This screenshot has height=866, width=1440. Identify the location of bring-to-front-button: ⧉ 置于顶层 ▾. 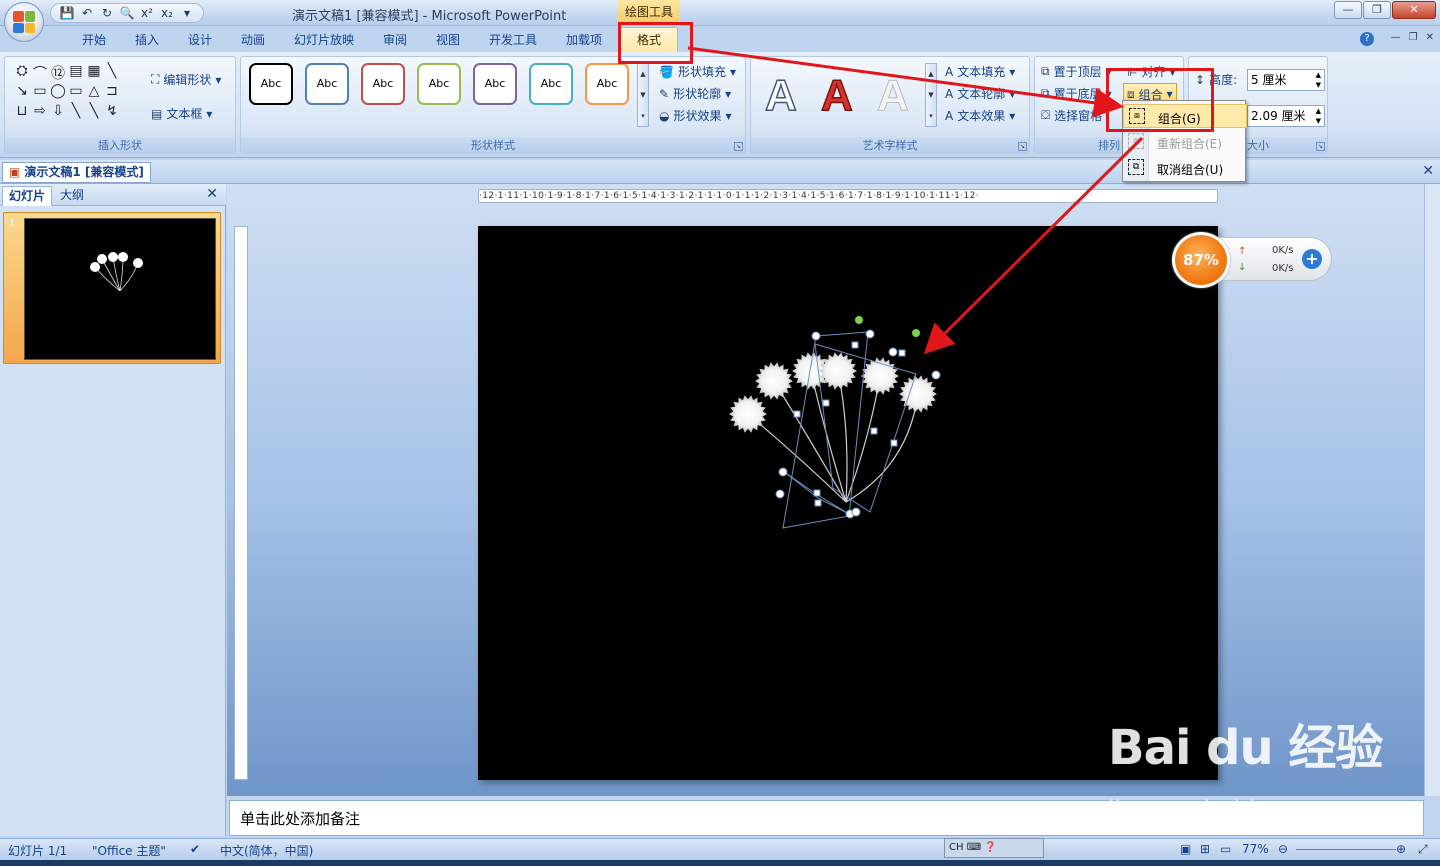
(1076, 71).